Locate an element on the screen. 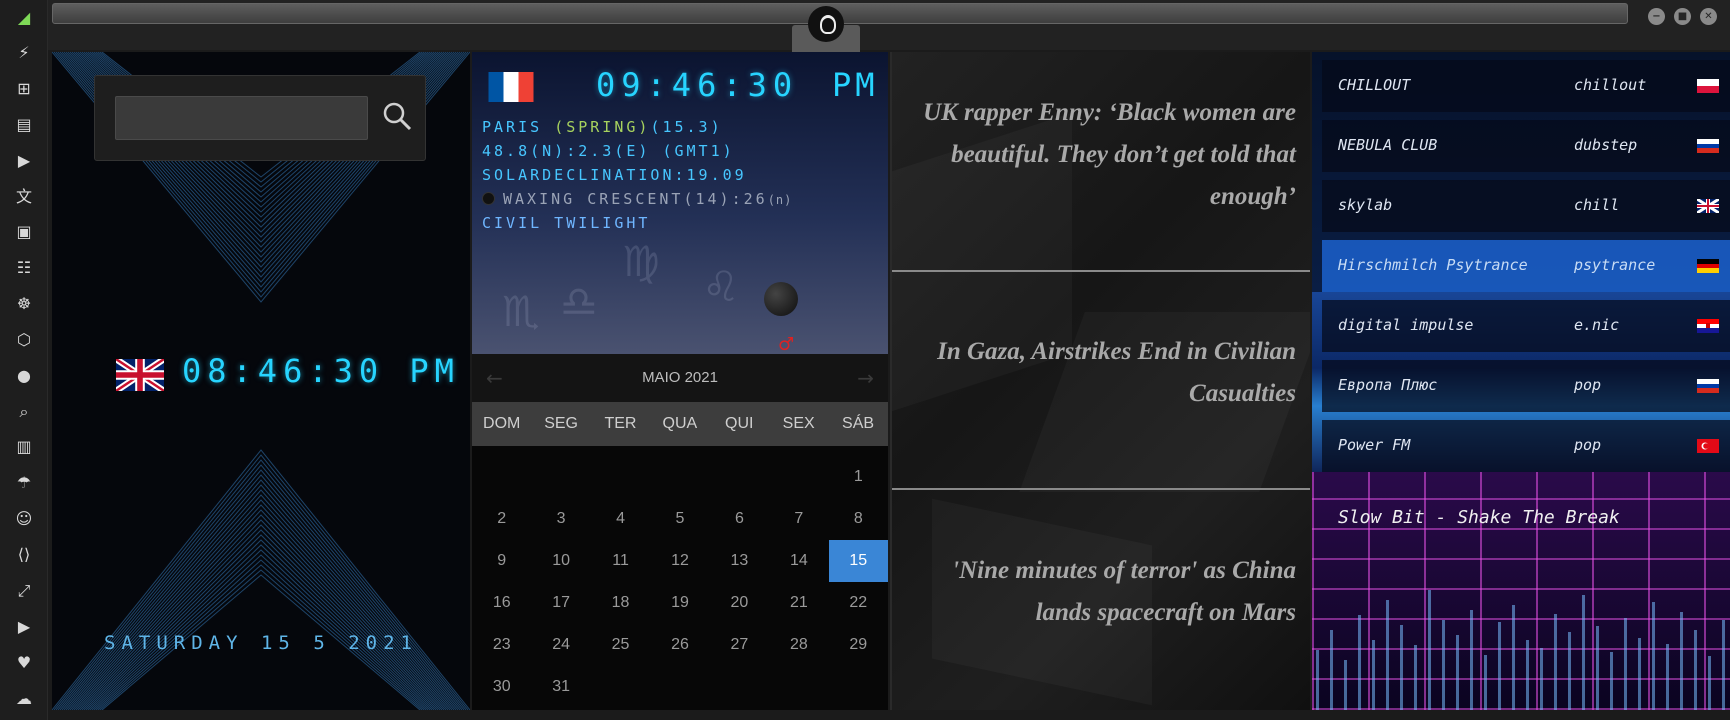 Image resolution: width=1730 pixels, height=720 pixels. archive-icon: ▤ is located at coordinates (24, 125).